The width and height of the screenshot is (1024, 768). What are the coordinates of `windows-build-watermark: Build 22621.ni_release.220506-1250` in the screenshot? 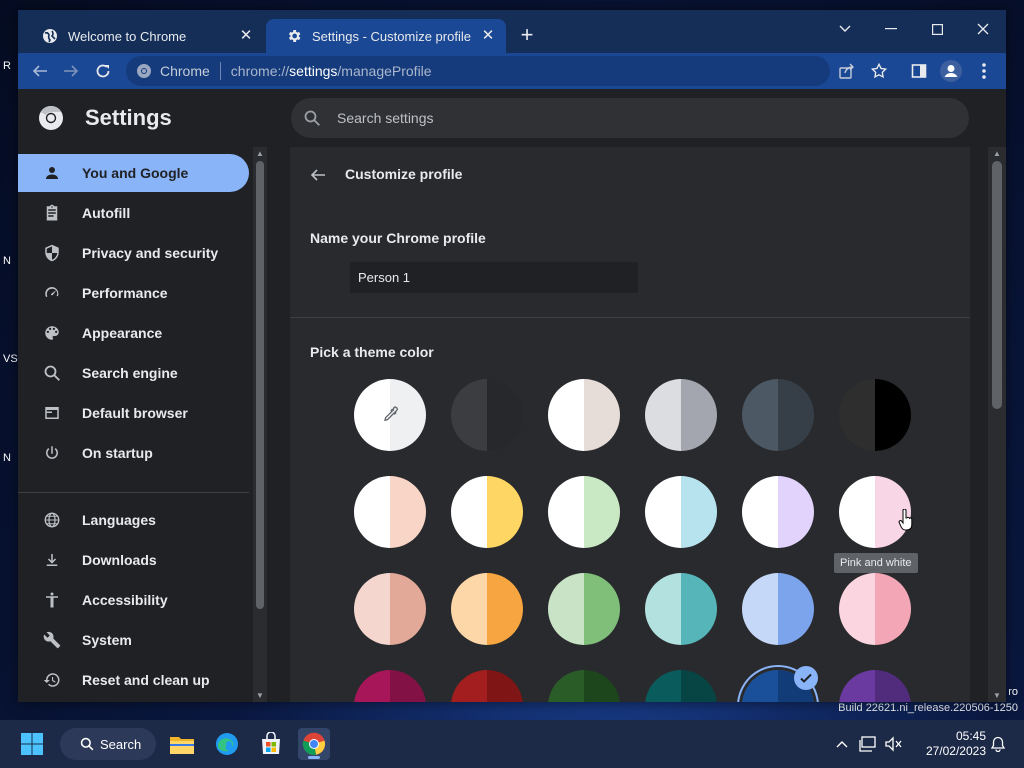 It's located at (928, 708).